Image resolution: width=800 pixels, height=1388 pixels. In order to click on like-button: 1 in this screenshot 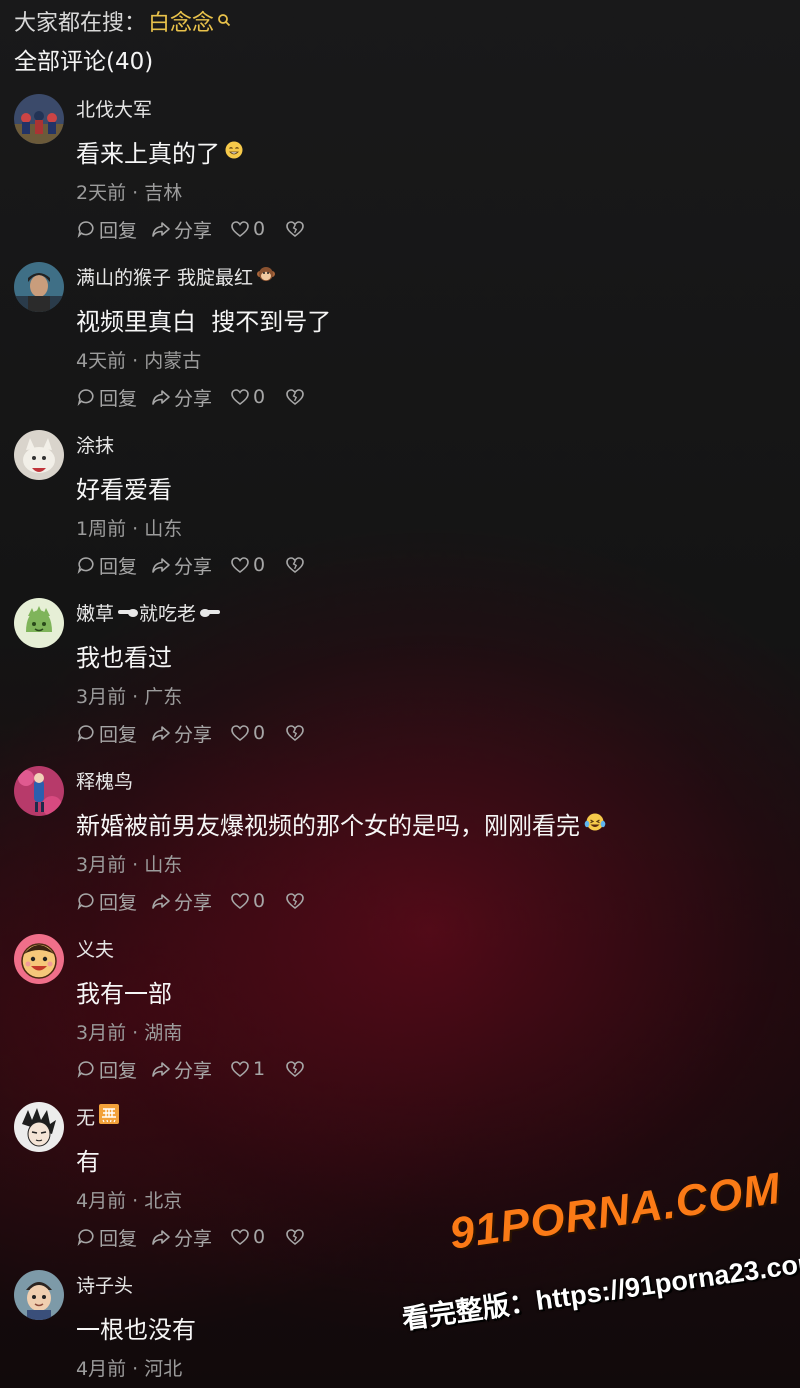, I will do `click(247, 1069)`.